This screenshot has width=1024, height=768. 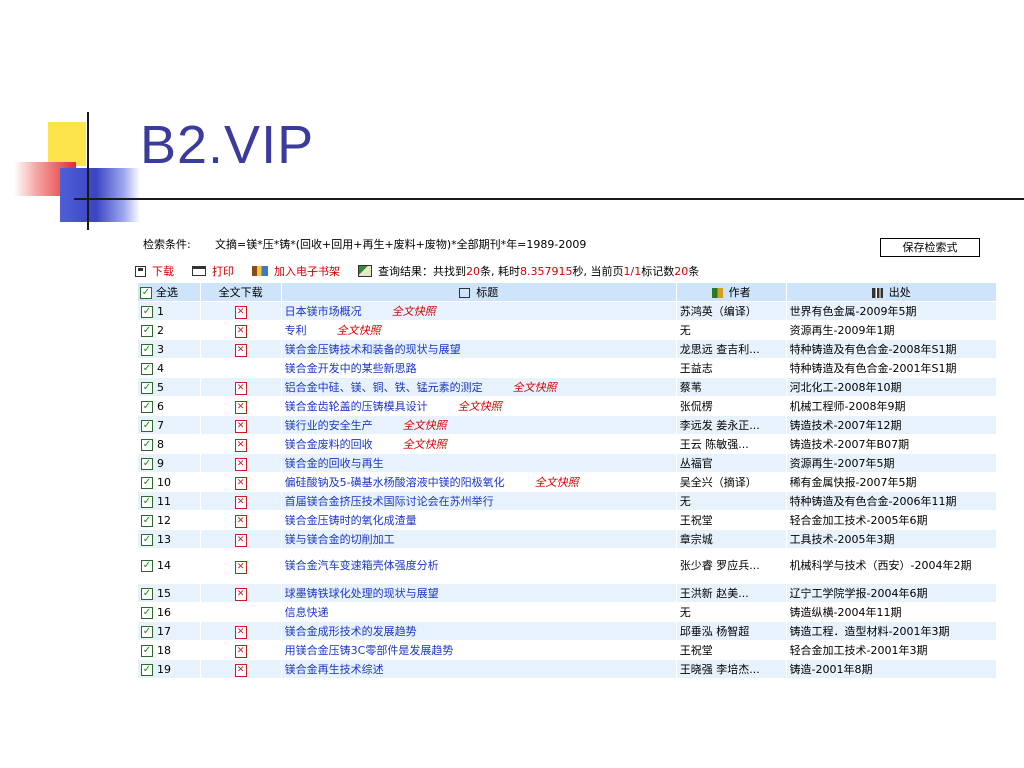 What do you see at coordinates (395, 482) in the screenshot?
I see `row-title-link: 偏硅酸钠及5-磺基水杨酸溶液中镁的阳极氧化` at bounding box center [395, 482].